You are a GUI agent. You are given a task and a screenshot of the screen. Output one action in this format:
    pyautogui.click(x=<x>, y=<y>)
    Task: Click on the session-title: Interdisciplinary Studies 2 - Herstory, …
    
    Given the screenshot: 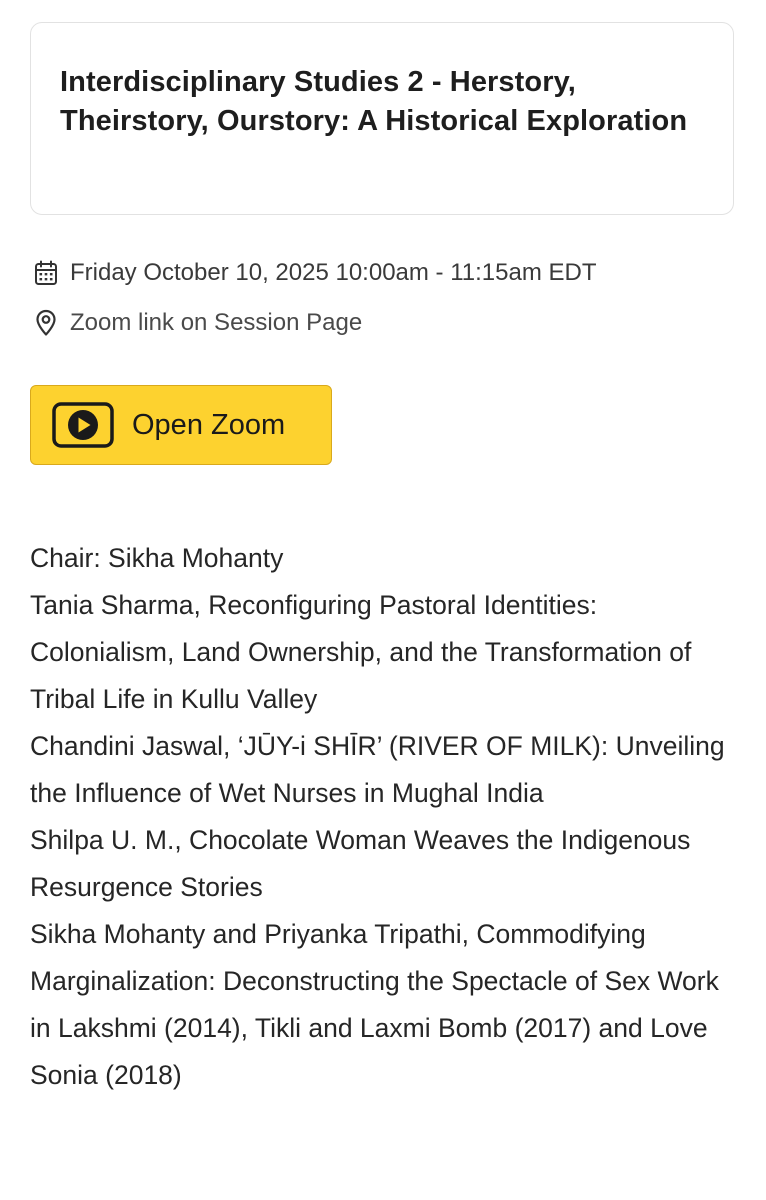 What is the action you would take?
    pyautogui.click(x=374, y=101)
    